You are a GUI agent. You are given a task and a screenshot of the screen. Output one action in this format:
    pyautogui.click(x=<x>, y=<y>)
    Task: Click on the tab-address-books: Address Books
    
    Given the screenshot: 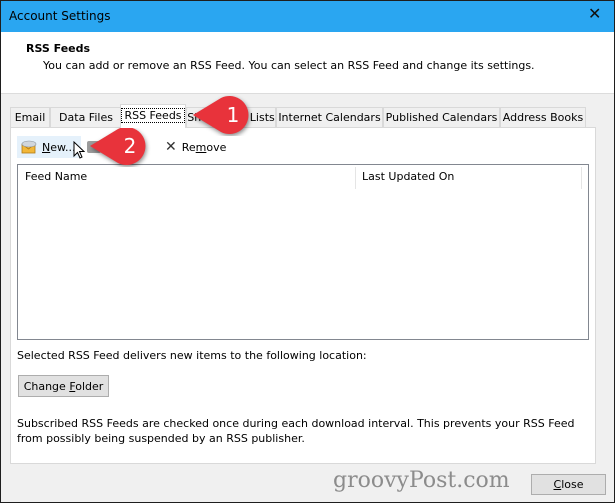 What is the action you would take?
    pyautogui.click(x=543, y=117)
    